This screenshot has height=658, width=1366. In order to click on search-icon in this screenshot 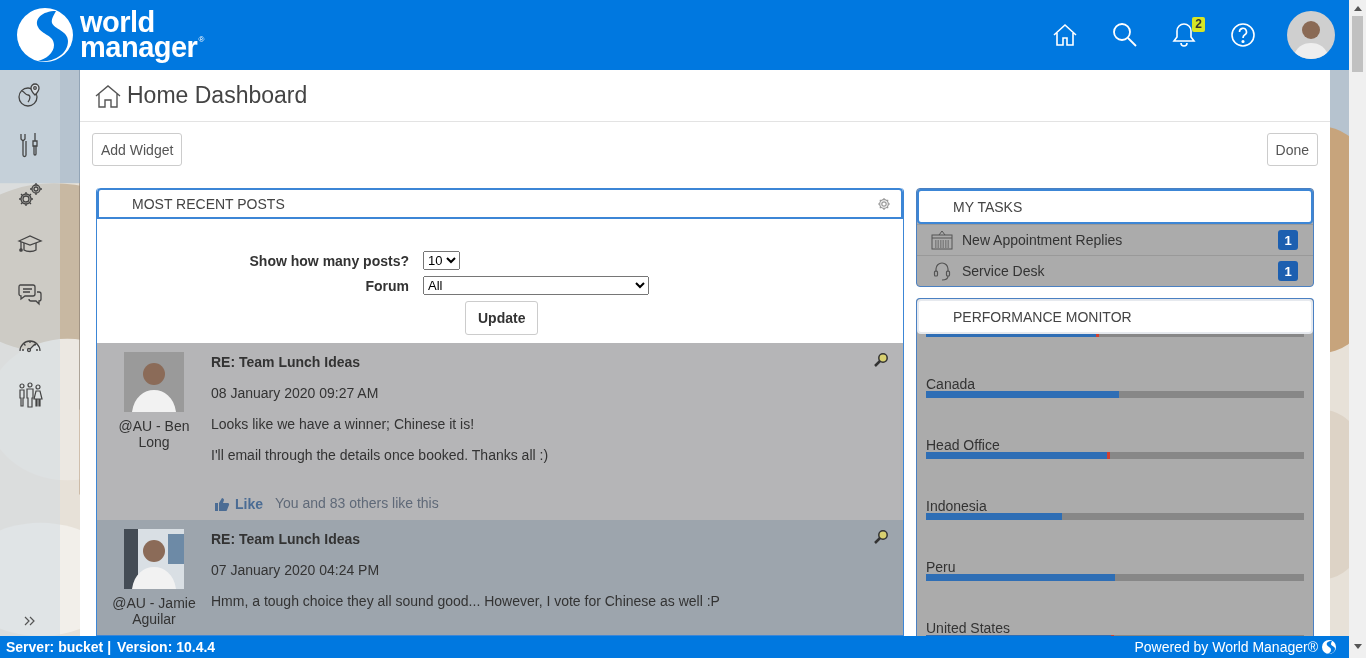, I will do `click(1125, 35)`.